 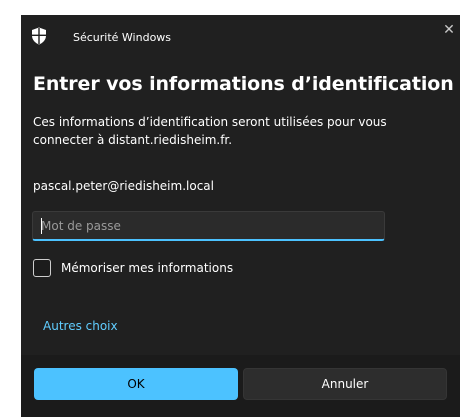 What do you see at coordinates (41, 226) in the screenshot?
I see `text-caret` at bounding box center [41, 226].